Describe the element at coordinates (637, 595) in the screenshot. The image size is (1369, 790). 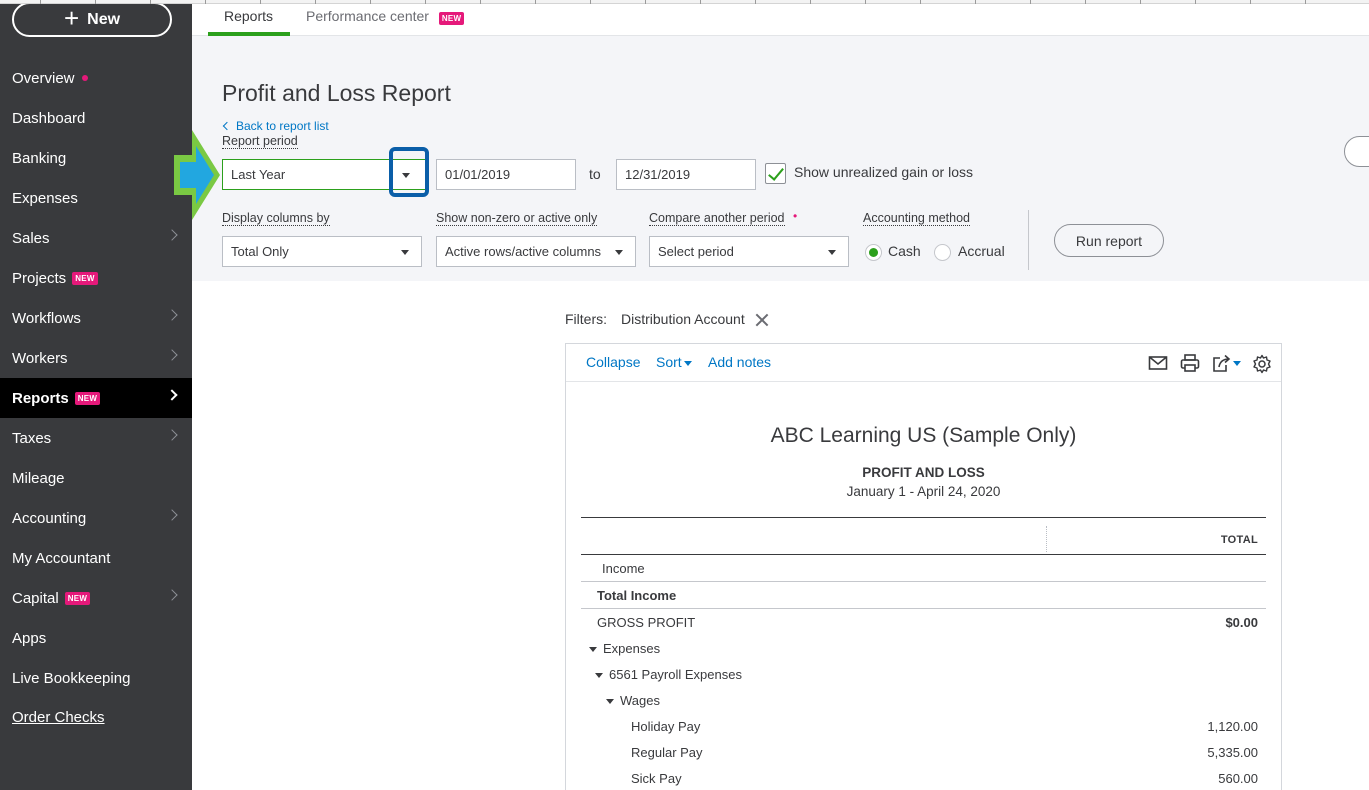
I see `row-label: Total Income` at that location.